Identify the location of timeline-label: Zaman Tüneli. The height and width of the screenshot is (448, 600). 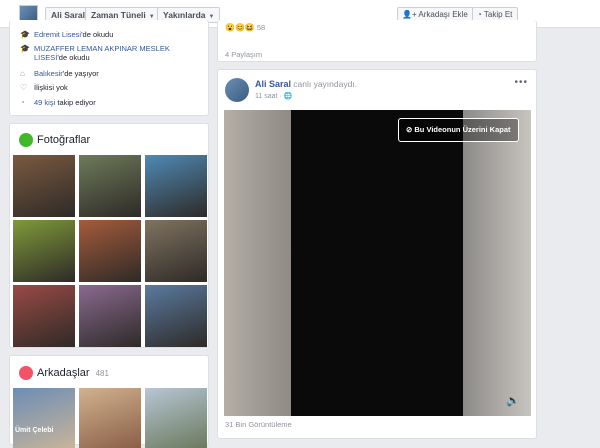
(118, 15).